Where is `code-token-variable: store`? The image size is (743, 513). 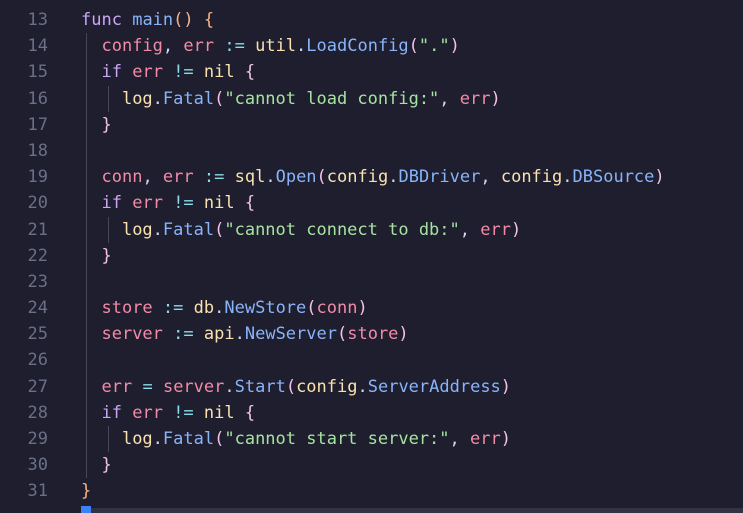
code-token-variable: store is located at coordinates (373, 334).